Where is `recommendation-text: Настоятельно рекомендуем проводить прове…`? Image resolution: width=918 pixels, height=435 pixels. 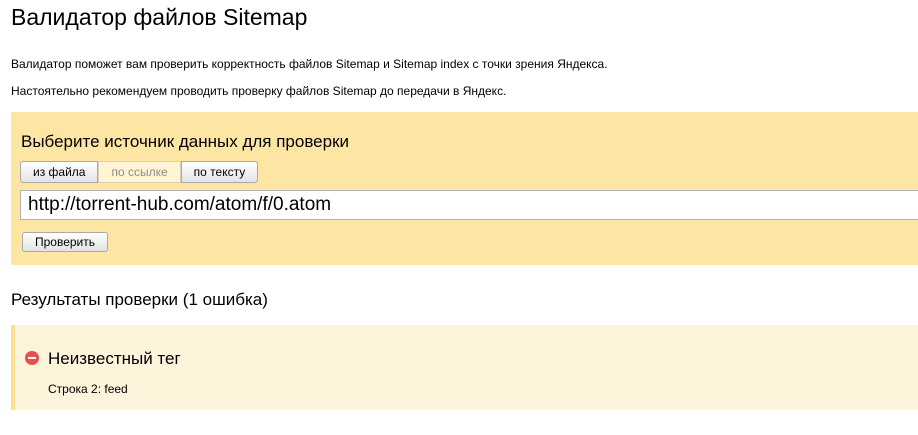 recommendation-text: Настоятельно рекомендуем проводить прове… is located at coordinates (259, 91).